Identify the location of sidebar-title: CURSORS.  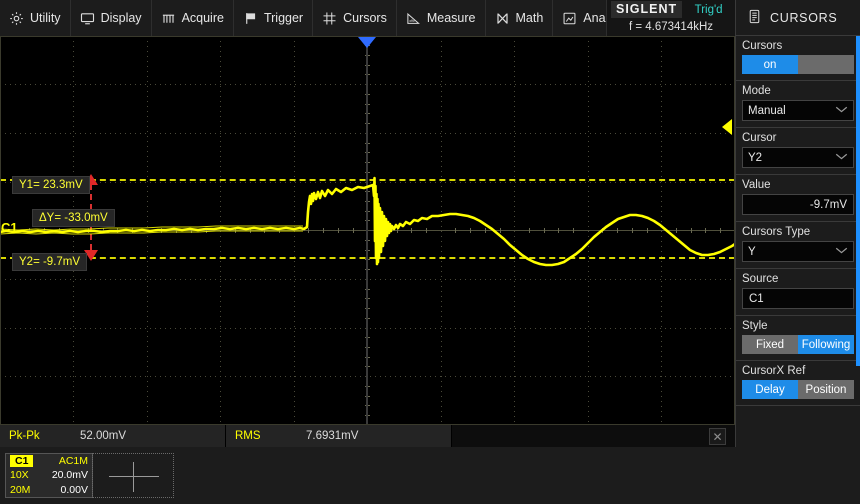
(804, 17).